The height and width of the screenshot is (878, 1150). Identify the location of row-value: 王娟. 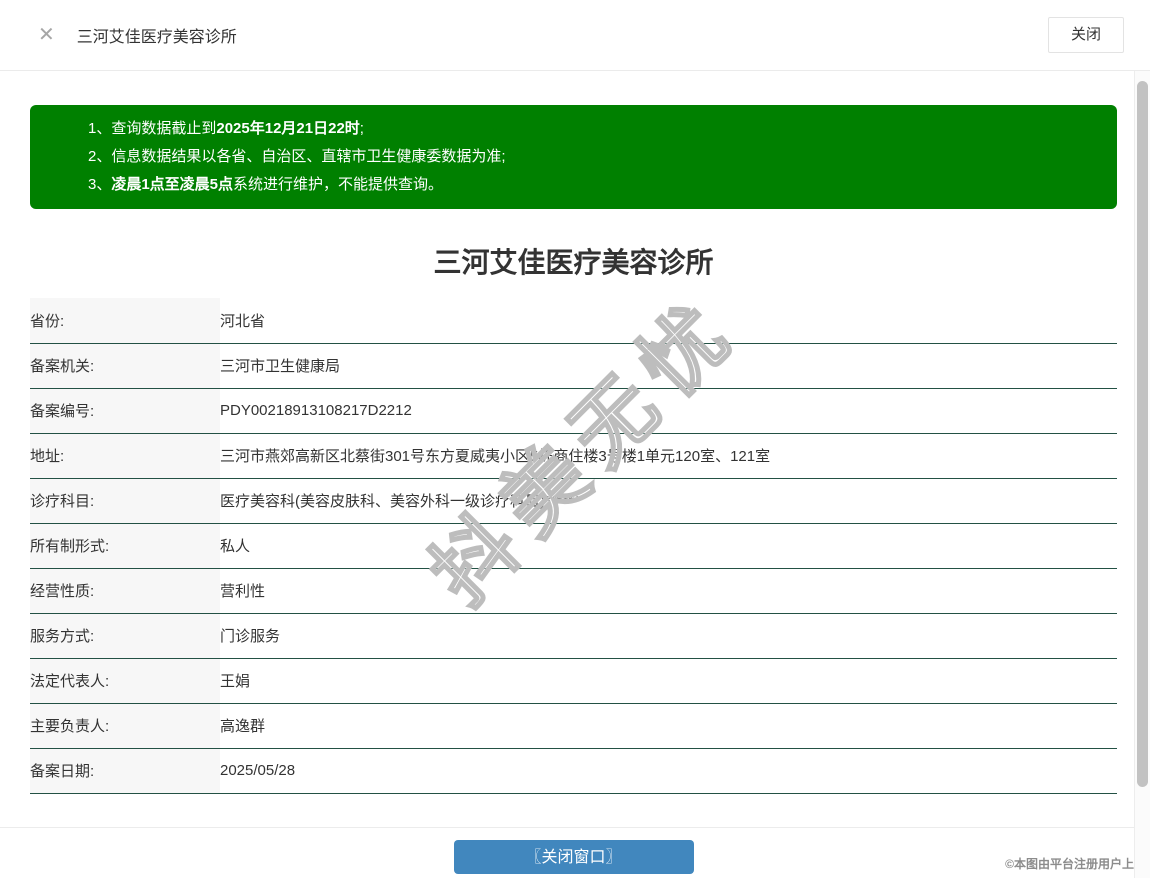
(668, 681).